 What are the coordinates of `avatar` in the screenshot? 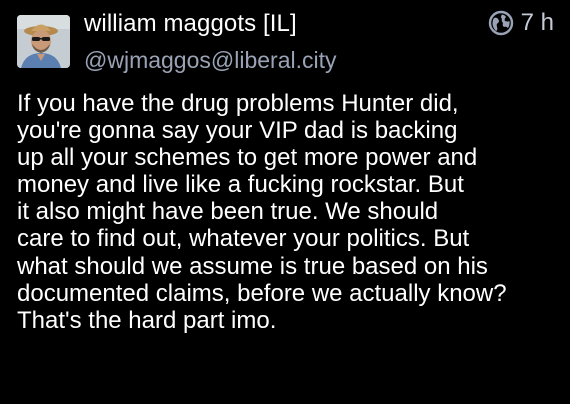 It's located at (43, 41).